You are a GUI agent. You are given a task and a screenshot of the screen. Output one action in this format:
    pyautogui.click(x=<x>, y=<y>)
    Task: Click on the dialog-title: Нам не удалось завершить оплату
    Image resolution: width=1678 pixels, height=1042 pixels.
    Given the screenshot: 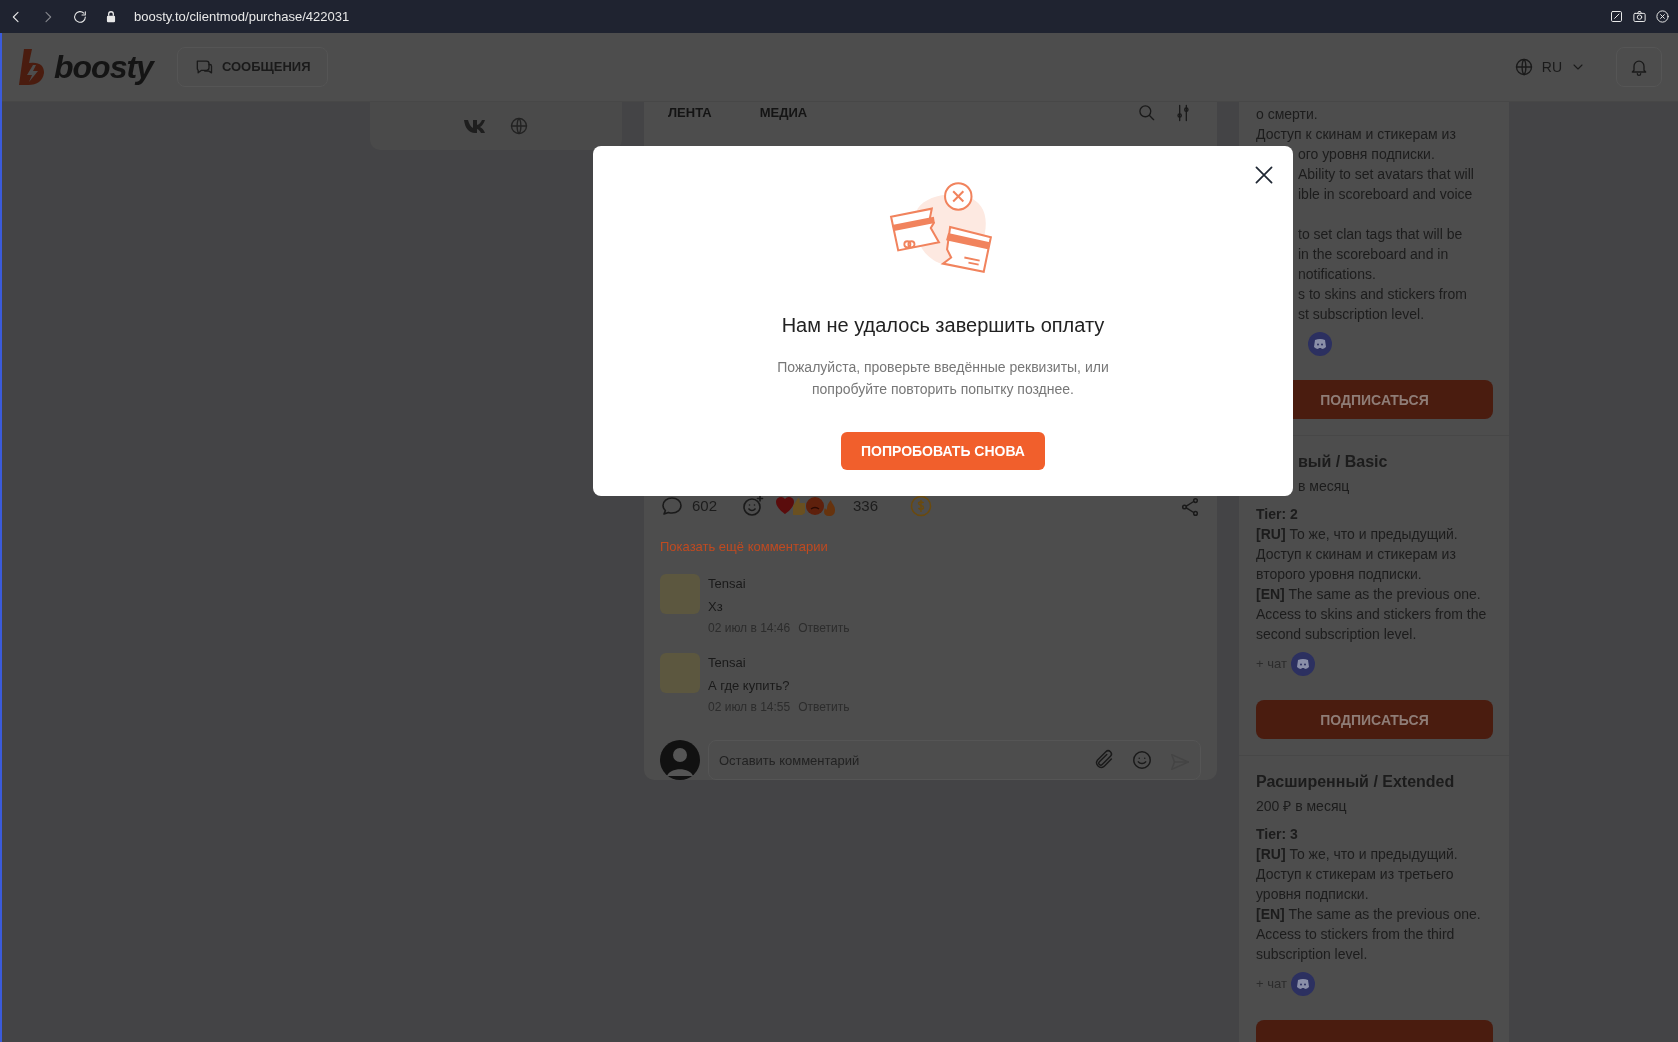 What is the action you would take?
    pyautogui.click(x=943, y=325)
    